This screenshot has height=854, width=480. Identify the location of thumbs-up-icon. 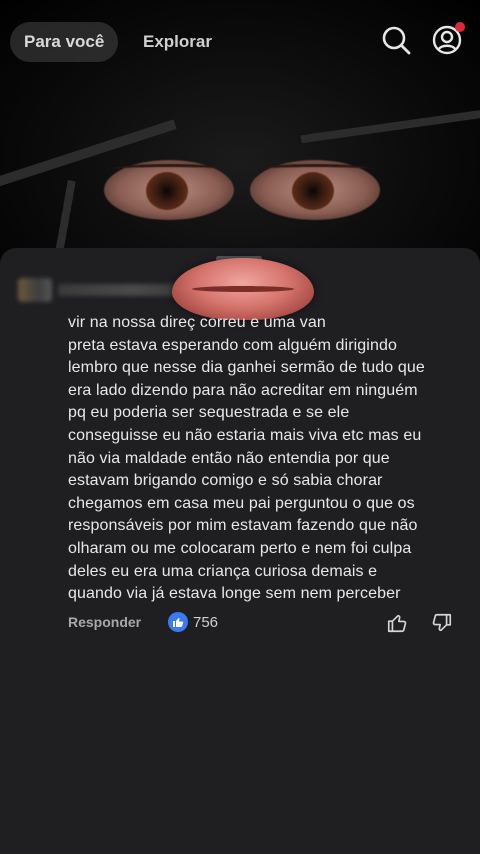
(397, 623).